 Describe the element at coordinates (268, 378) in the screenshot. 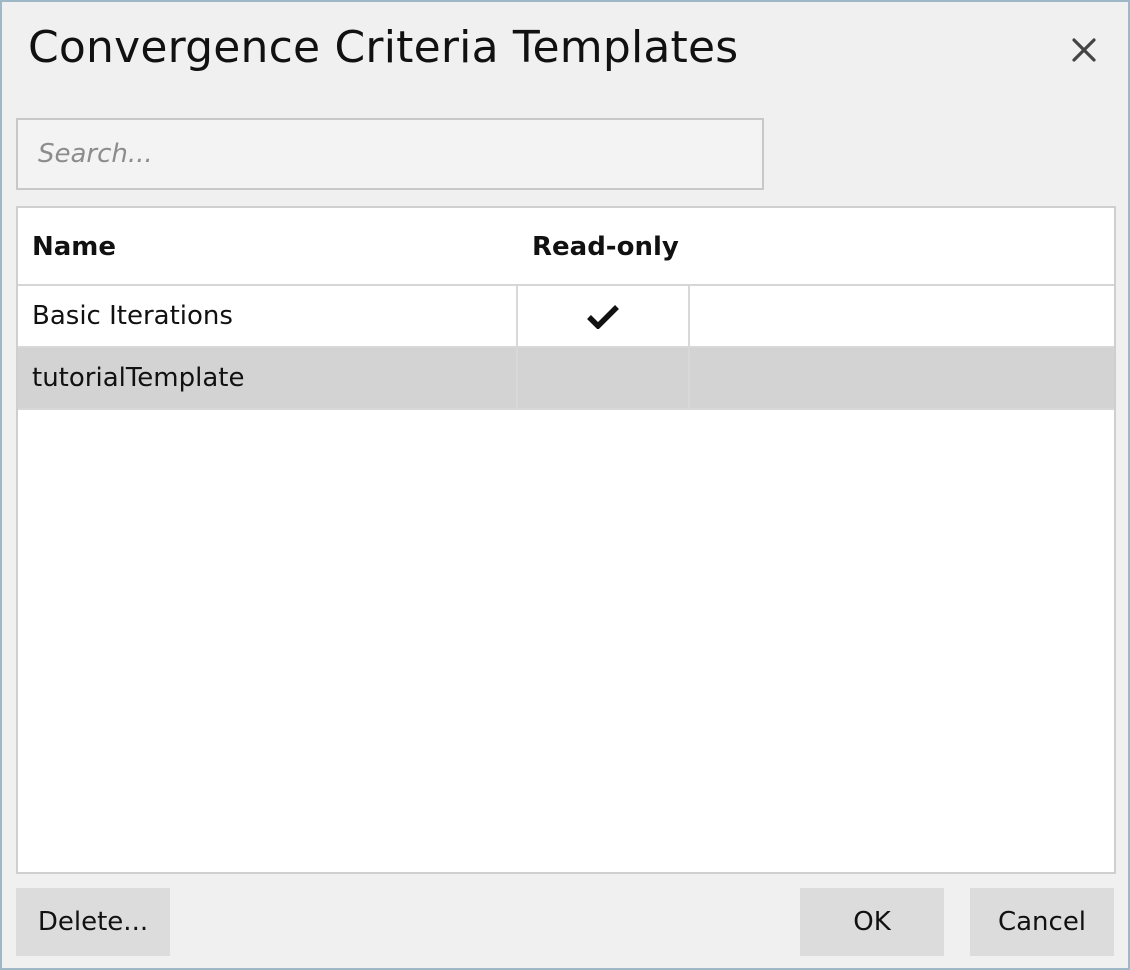

I see `row-name-cell: tutorialTemplate` at that location.